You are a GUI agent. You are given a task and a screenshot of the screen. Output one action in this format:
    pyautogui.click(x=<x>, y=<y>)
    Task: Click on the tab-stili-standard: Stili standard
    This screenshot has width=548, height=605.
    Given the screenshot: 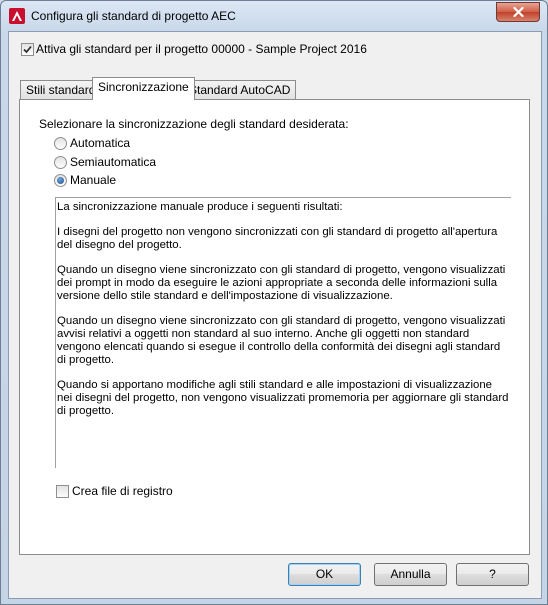 What is the action you would take?
    pyautogui.click(x=61, y=90)
    